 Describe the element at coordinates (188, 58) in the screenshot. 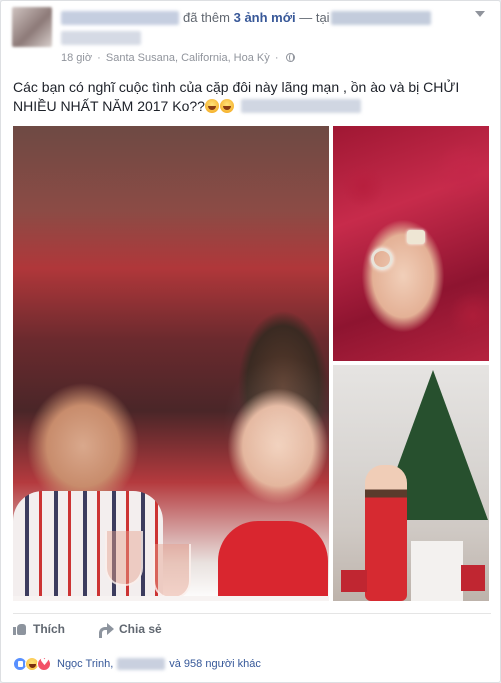

I see `post-location: Santa Susana, California, Hoa Kỳ` at that location.